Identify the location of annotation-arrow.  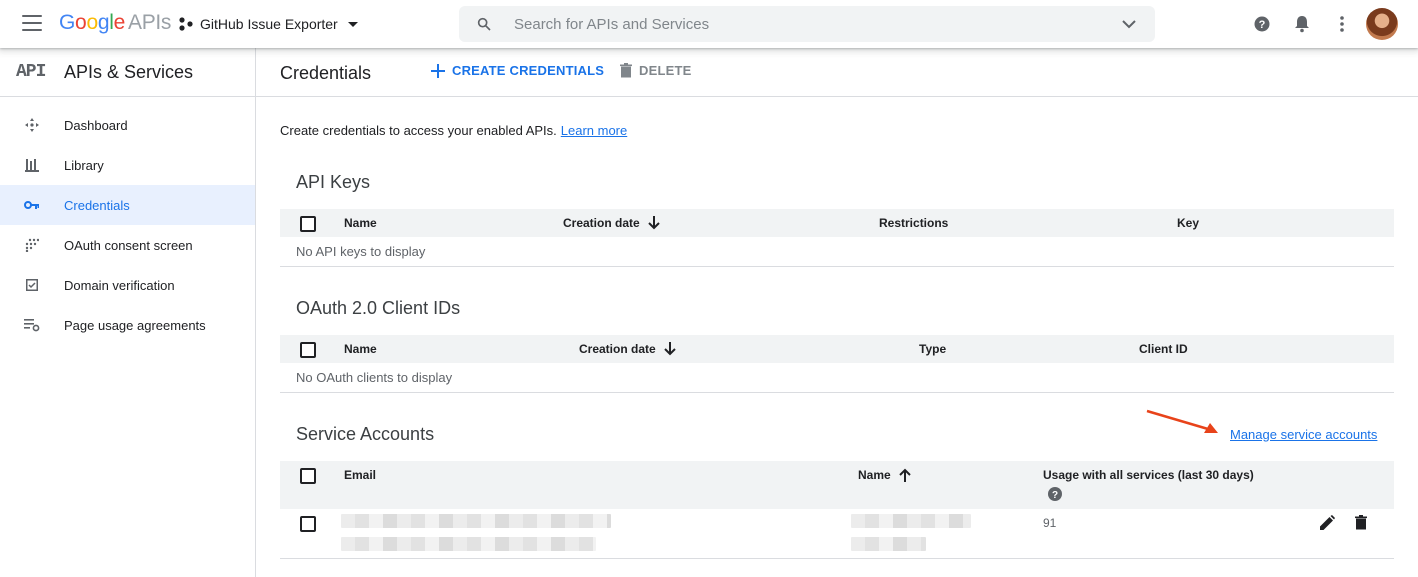
(1182, 421).